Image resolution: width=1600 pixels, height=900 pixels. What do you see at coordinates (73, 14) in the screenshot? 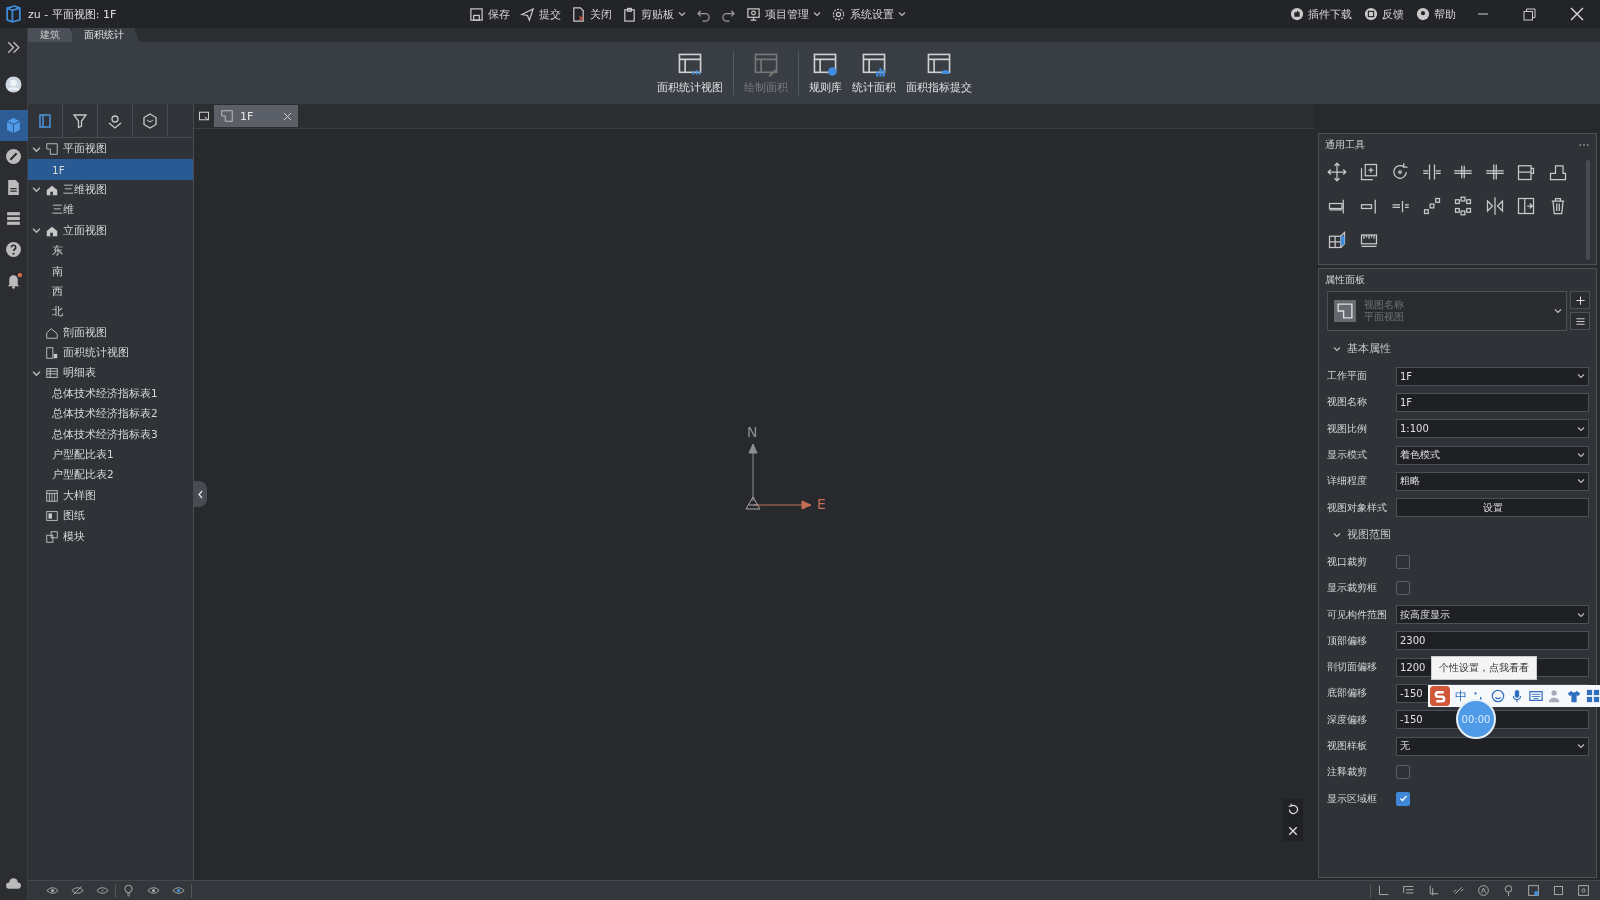
I see `window-title: zu - 平面视图: 1F` at bounding box center [73, 14].